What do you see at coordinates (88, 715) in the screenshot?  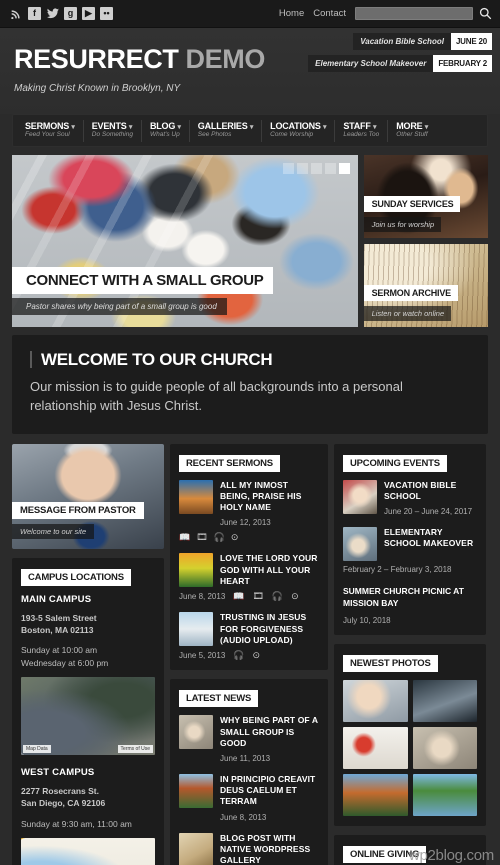 I see `campus-map: Map Data Terms of Use` at bounding box center [88, 715].